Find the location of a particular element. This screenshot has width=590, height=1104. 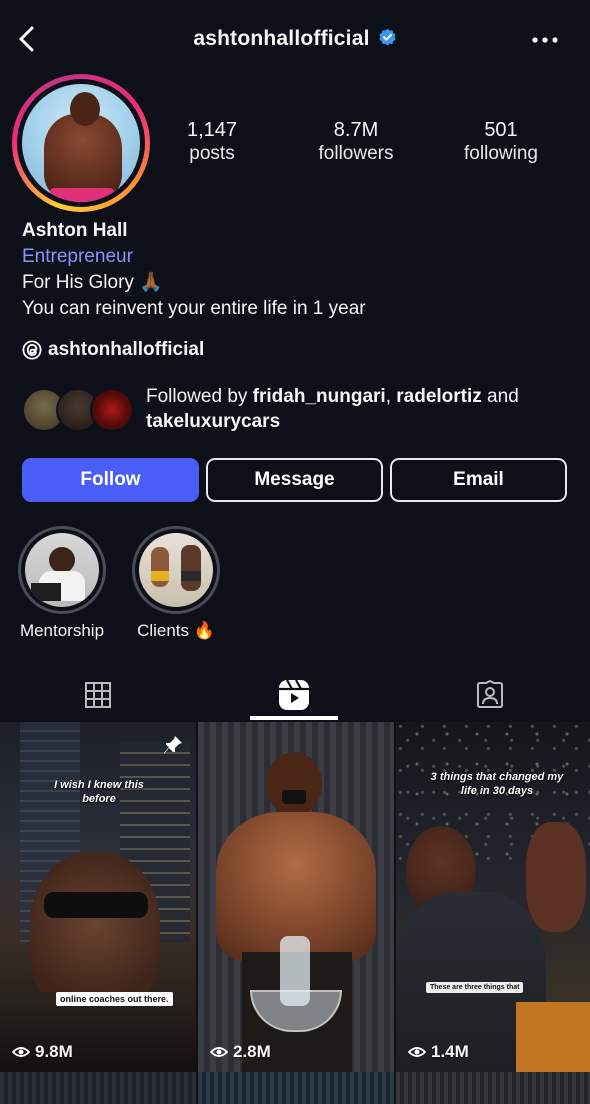

reel-overlay-text: 3 things that changed my life in 30 days is located at coordinates (497, 784).